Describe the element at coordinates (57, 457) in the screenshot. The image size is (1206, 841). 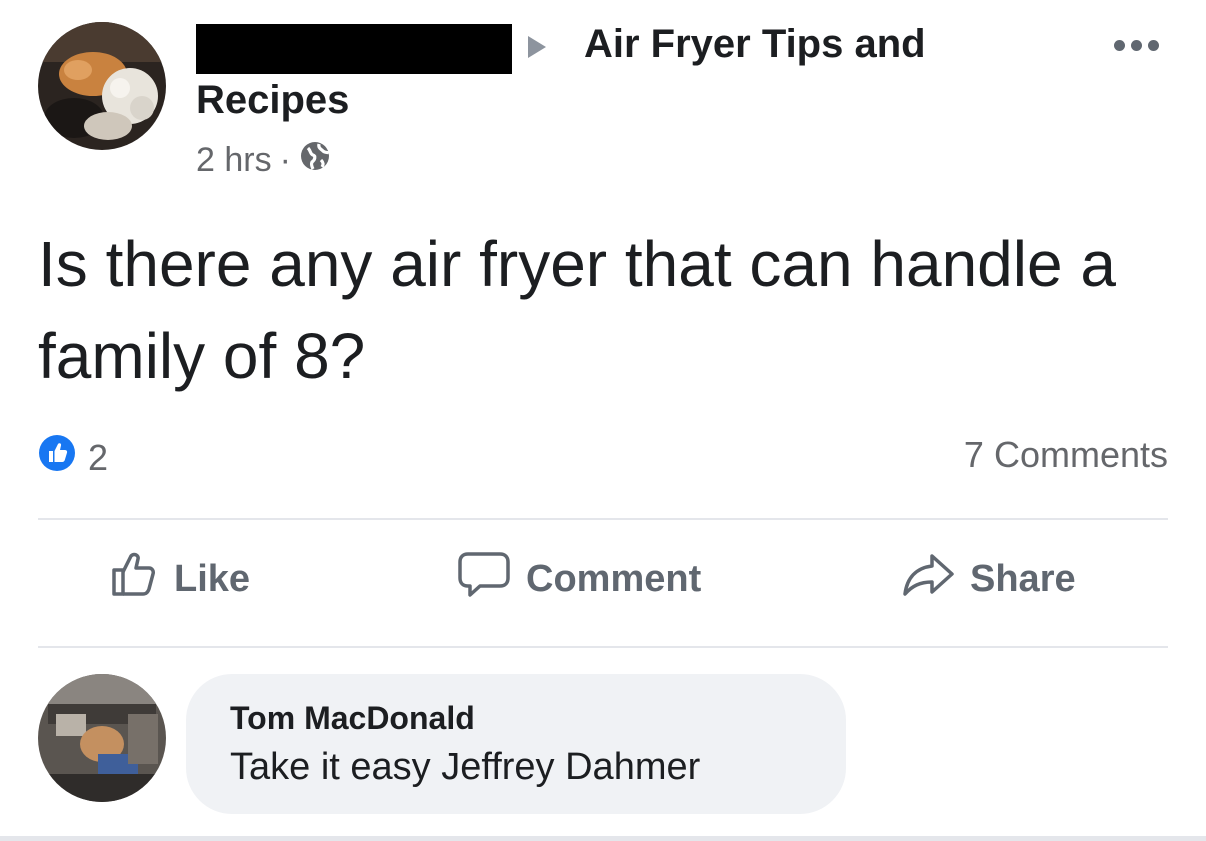
I see `like-reaction-icon` at that location.